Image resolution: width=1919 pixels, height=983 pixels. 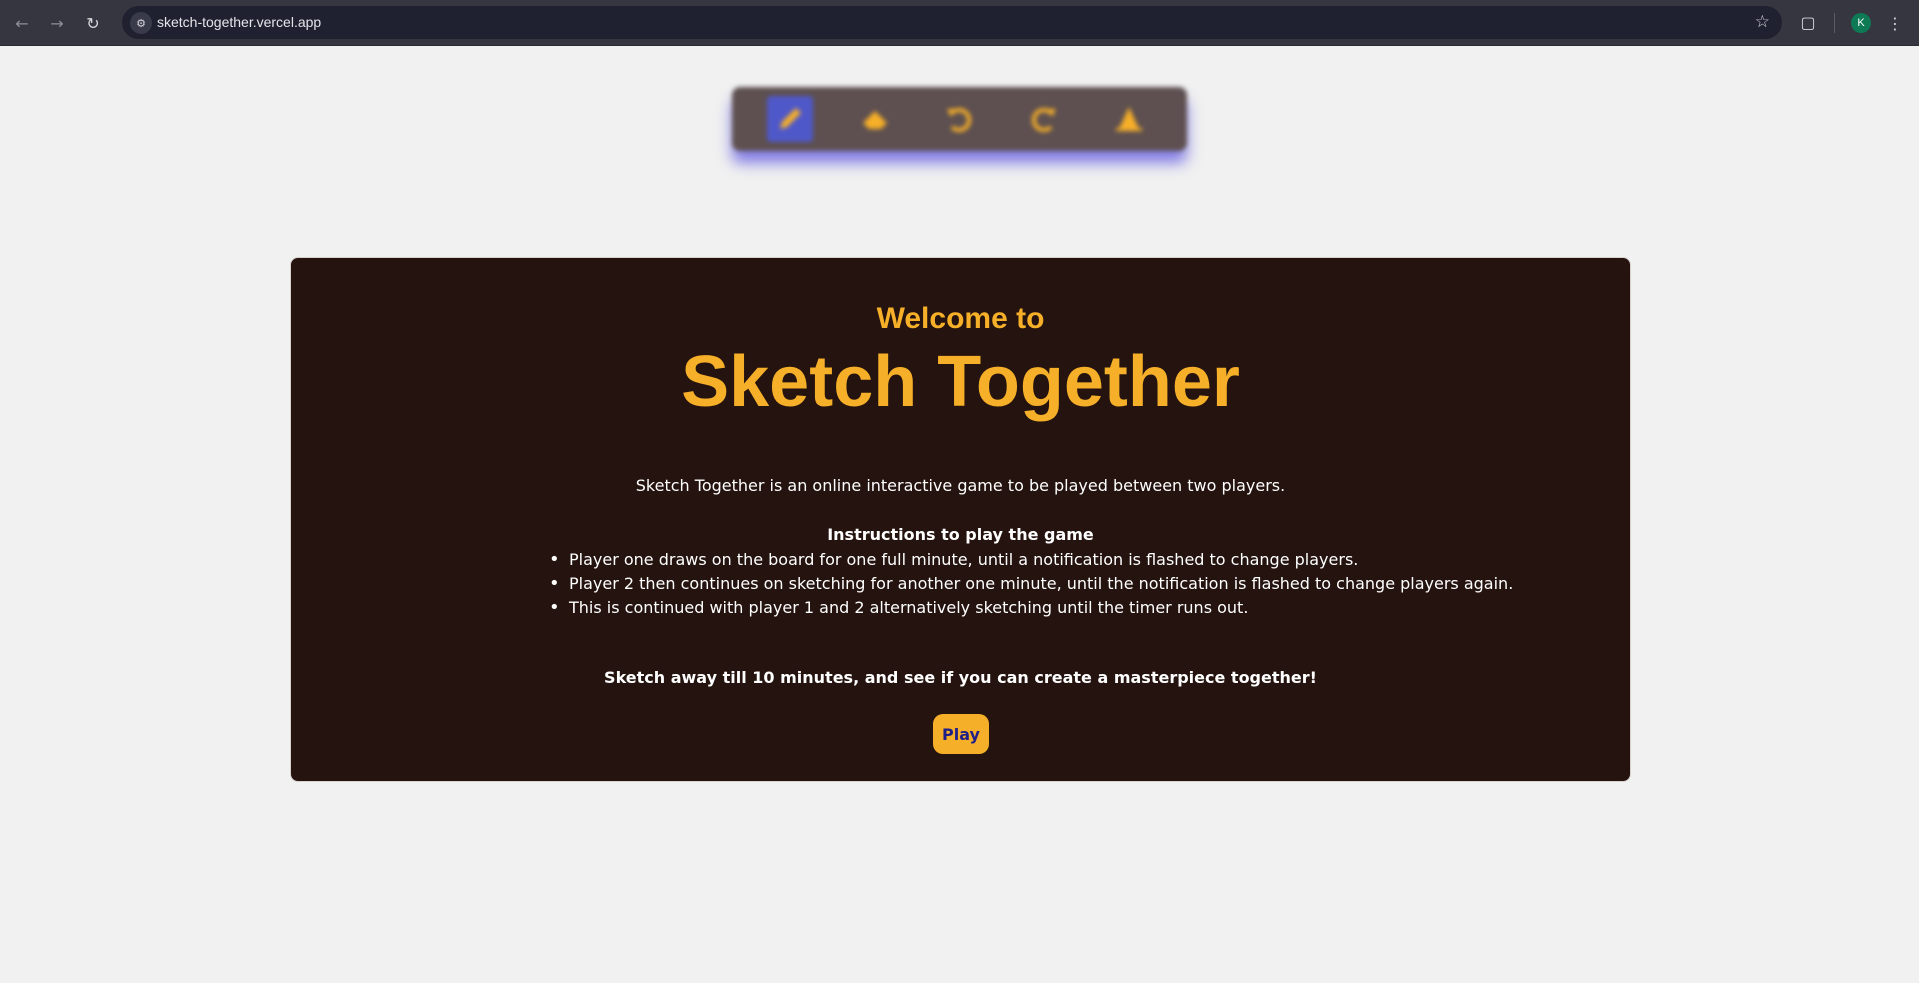 I want to click on undo-icon, so click(x=959, y=120).